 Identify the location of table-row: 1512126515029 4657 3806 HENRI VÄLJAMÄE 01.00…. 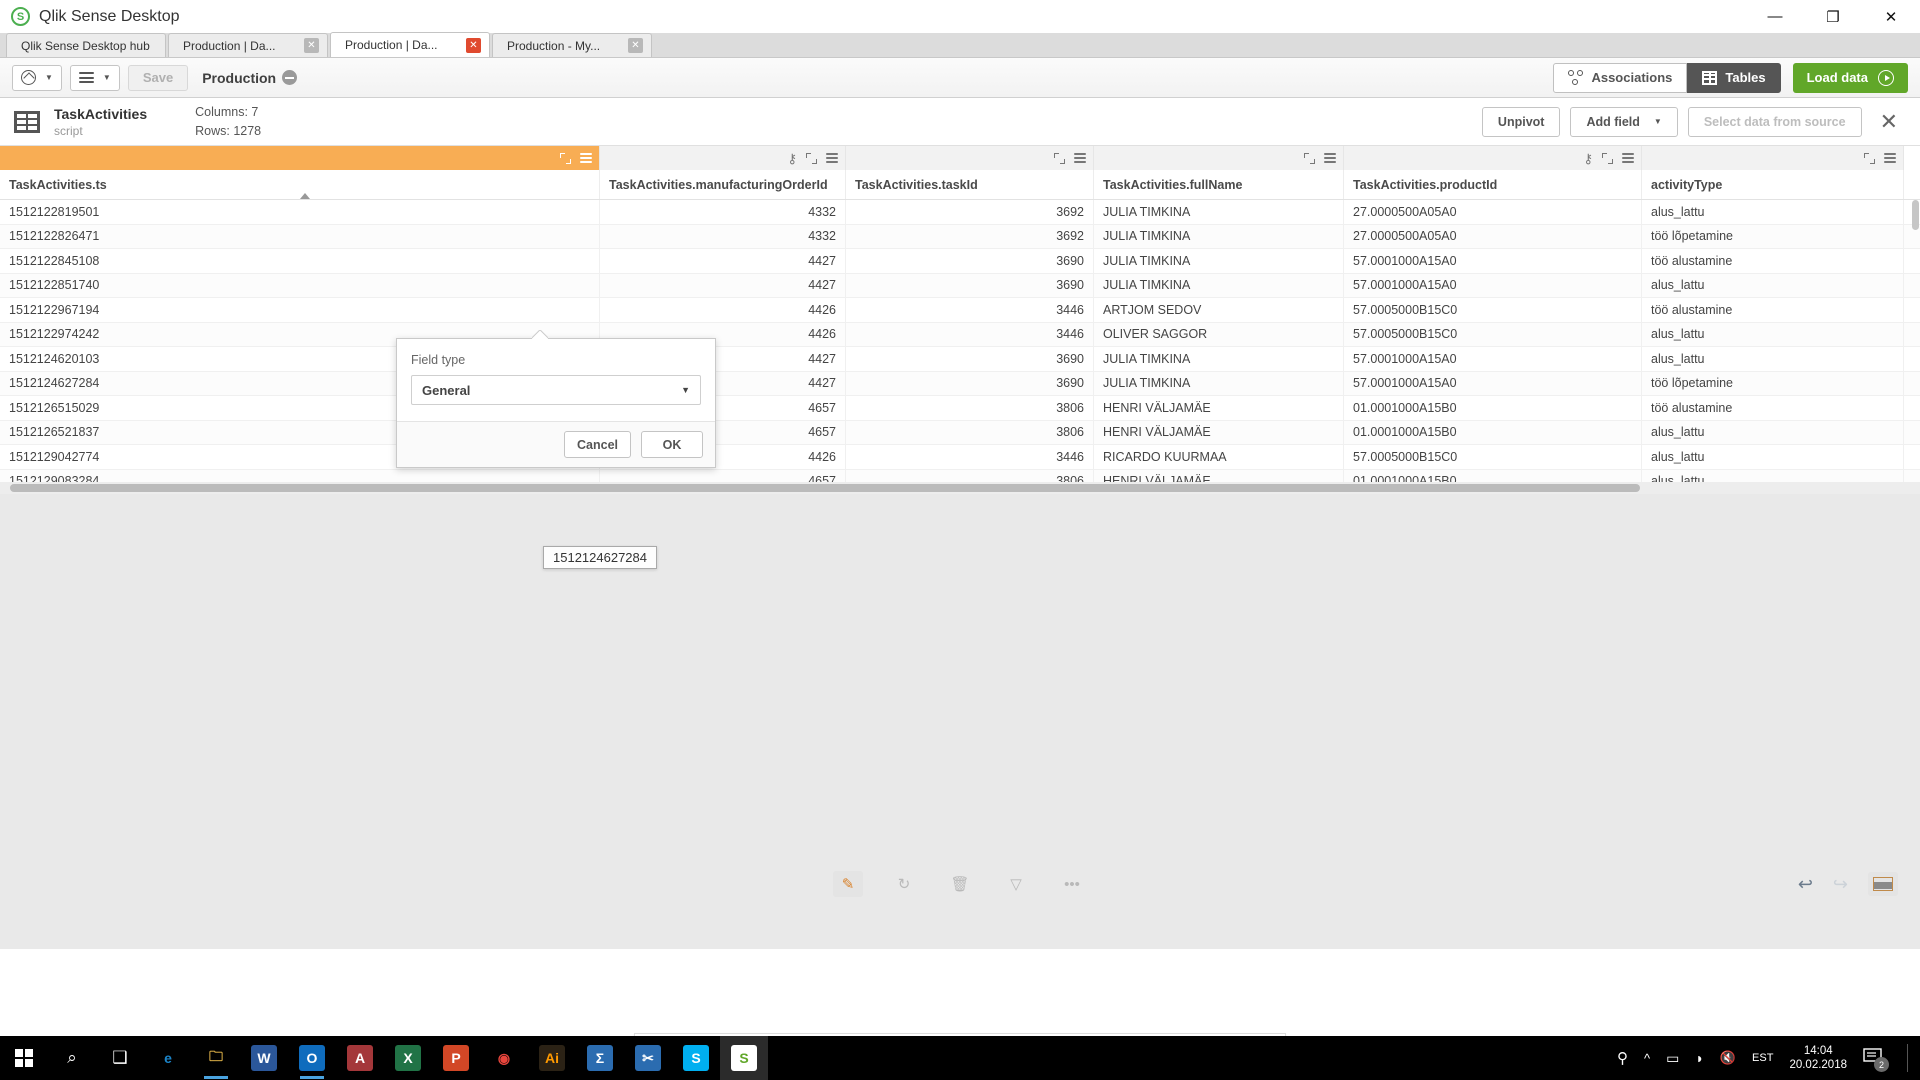
(960, 408).